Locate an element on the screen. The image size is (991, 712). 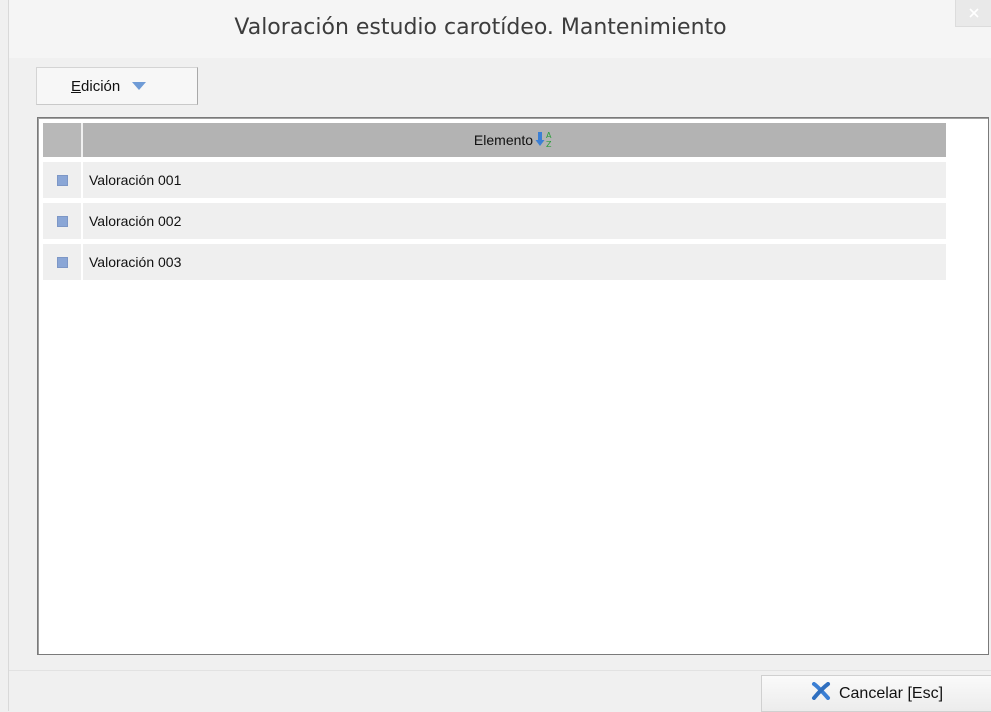
sort-az-icon: A Z is located at coordinates (545, 140).